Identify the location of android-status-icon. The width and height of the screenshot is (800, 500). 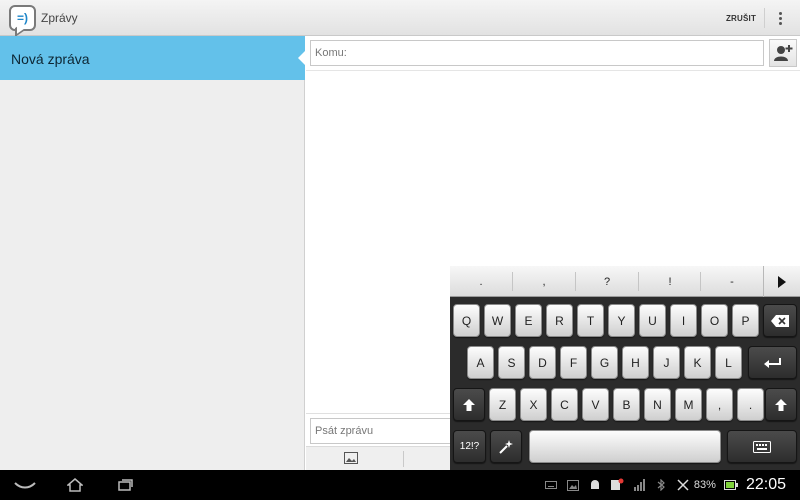
(595, 485).